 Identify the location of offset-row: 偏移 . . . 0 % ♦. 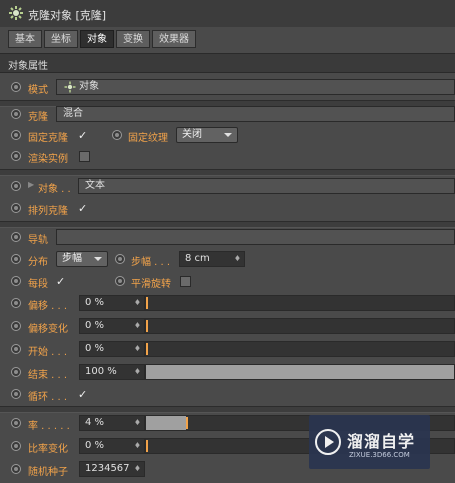
(227, 304).